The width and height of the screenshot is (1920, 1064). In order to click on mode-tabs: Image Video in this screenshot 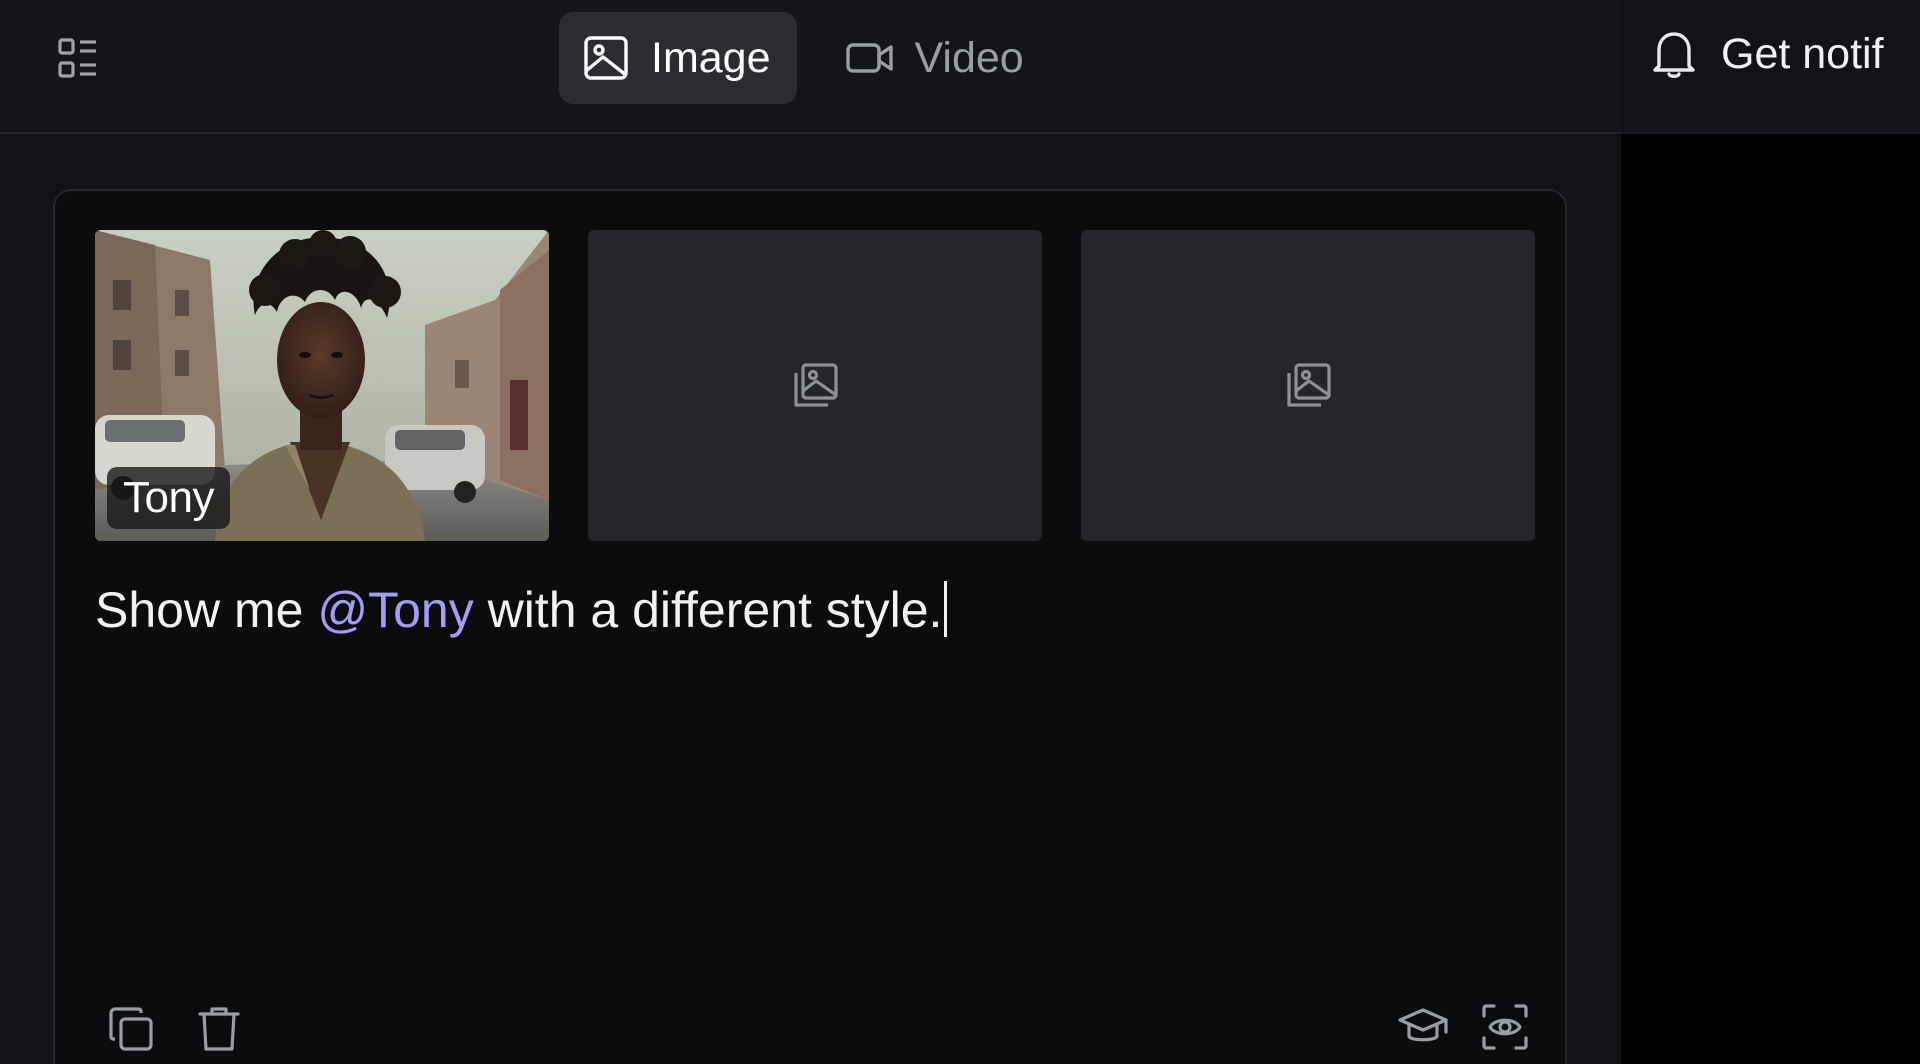, I will do `click(804, 58)`.